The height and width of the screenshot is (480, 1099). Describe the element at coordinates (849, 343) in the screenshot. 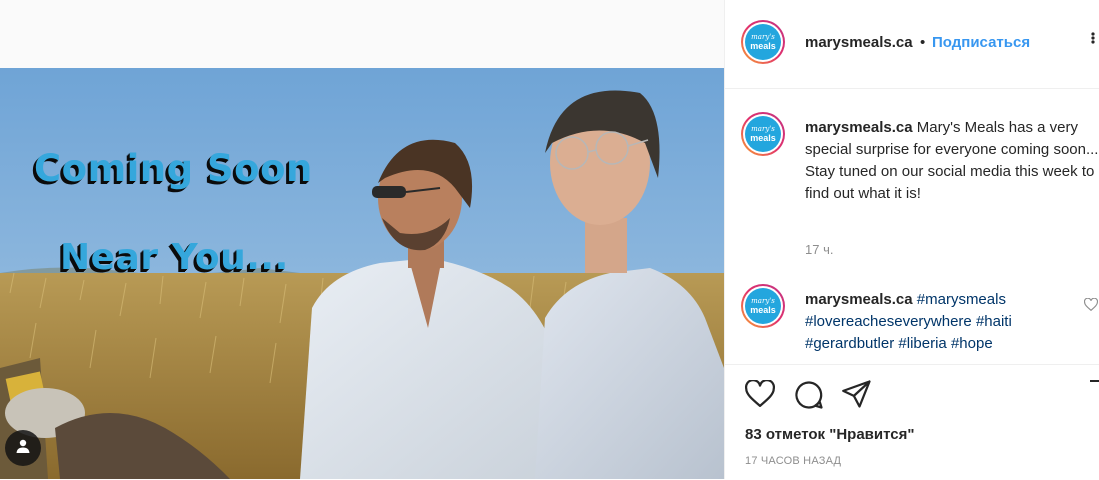

I see `hashtag-link: #gerardbutler` at that location.